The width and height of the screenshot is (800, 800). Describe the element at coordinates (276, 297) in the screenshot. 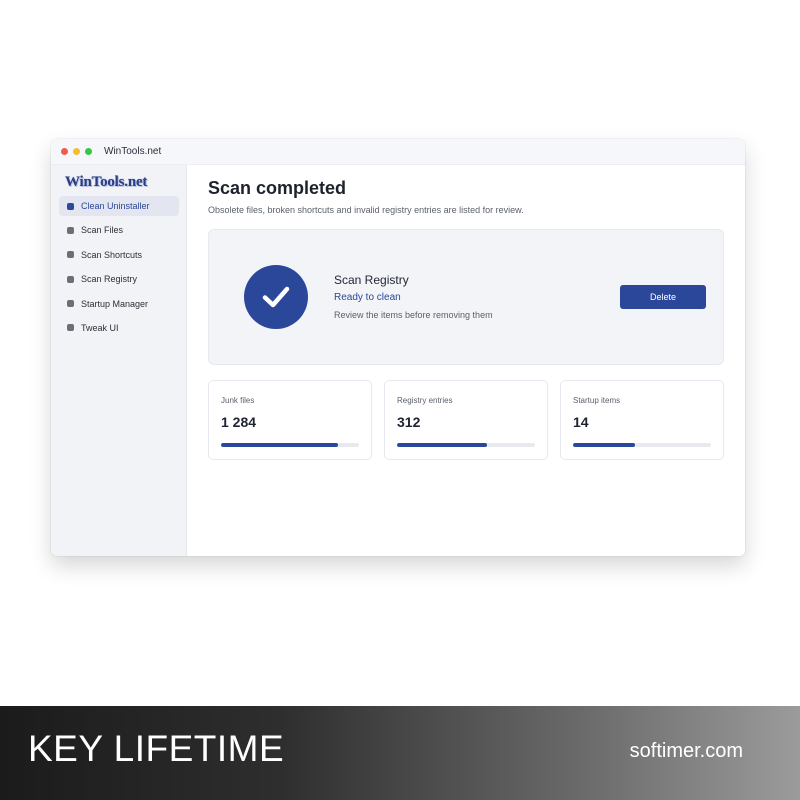

I see `checkmark-icon` at that location.